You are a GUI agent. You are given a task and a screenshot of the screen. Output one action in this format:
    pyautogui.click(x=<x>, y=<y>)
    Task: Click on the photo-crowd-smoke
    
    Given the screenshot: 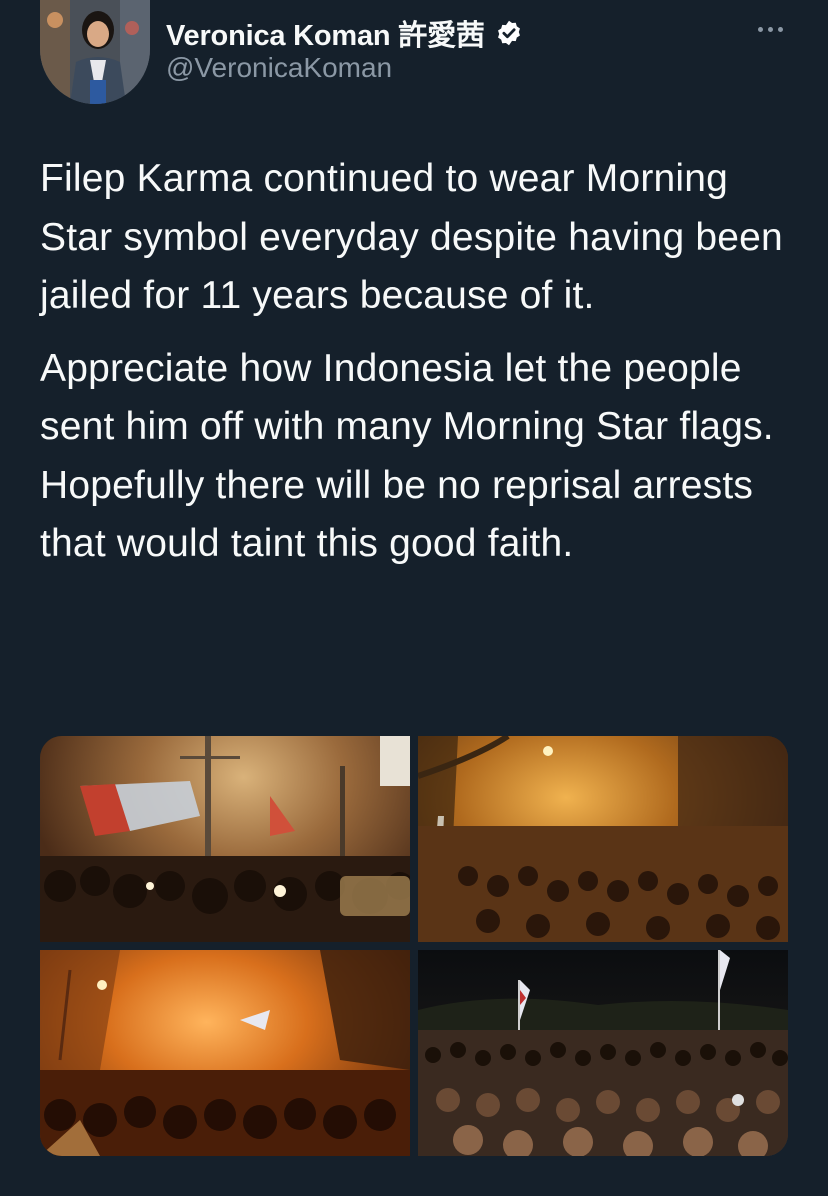 What is the action you would take?
    pyautogui.click(x=225, y=1053)
    